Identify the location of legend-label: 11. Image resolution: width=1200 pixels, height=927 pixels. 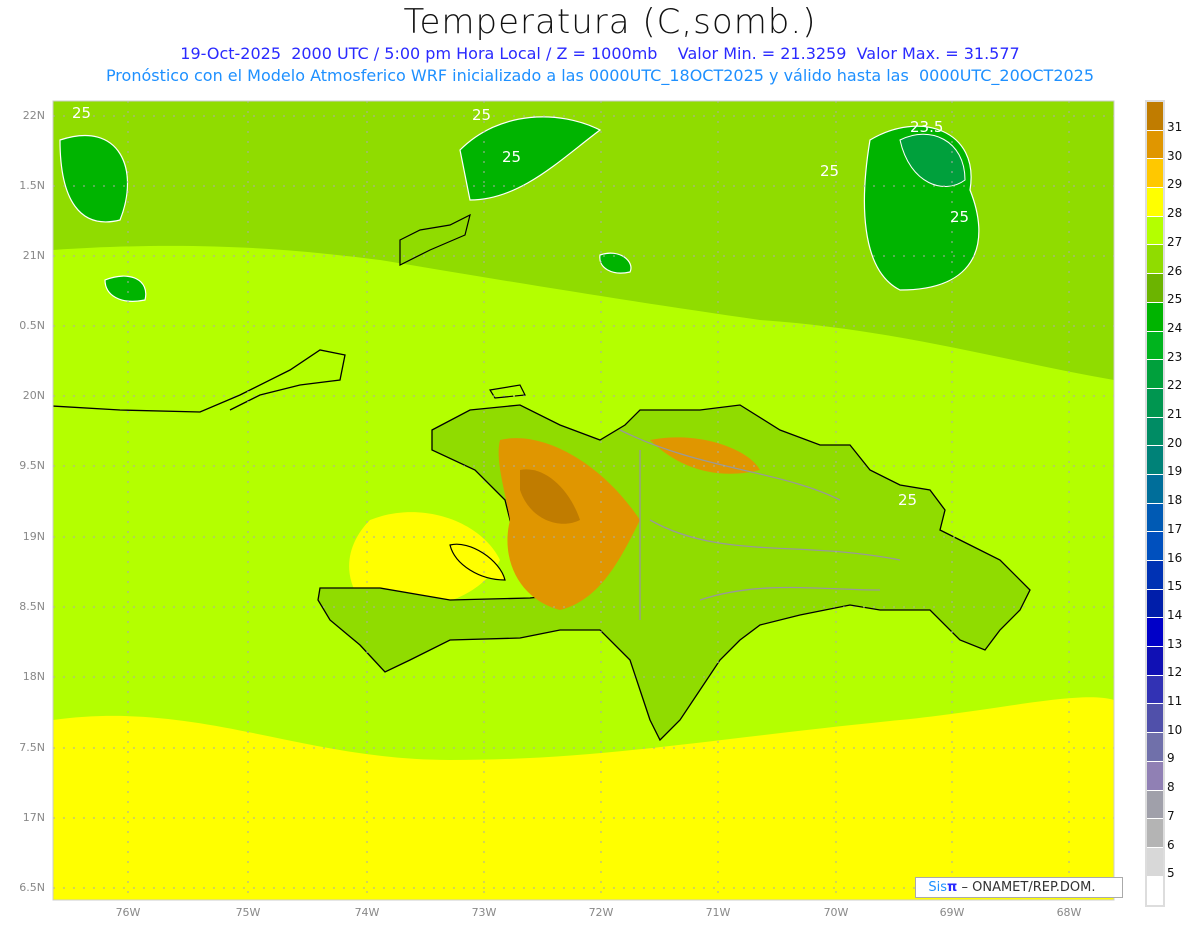
(1175, 701).